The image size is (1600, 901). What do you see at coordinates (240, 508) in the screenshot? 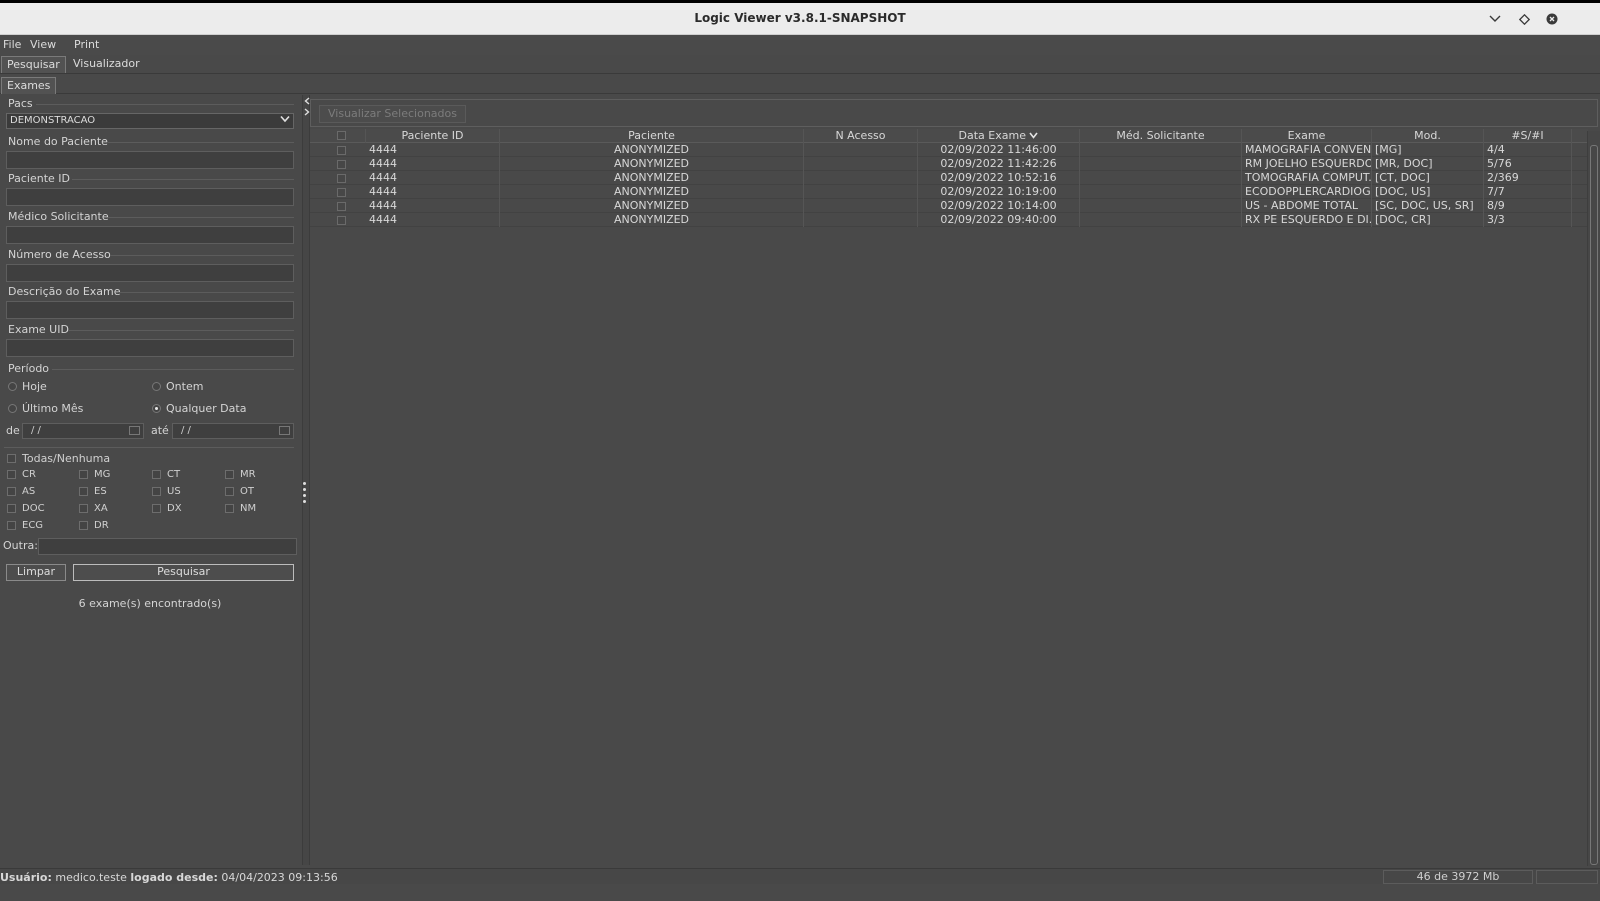
I see `modality-checkbox-nm: NM` at bounding box center [240, 508].